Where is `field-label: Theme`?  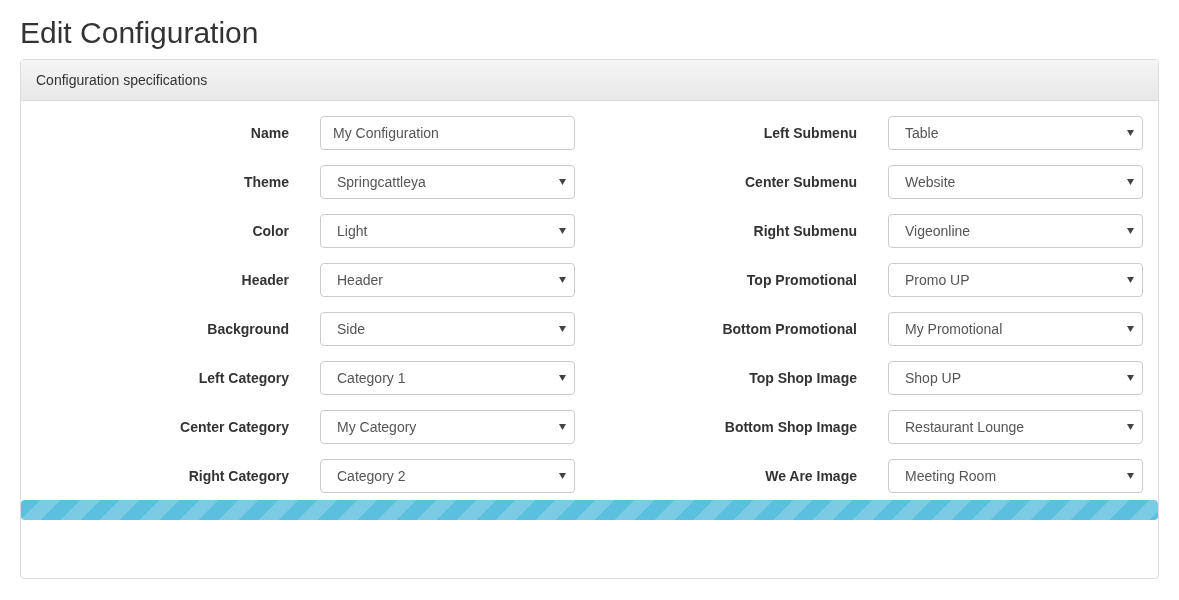 field-label: Theme is located at coordinates (265, 182).